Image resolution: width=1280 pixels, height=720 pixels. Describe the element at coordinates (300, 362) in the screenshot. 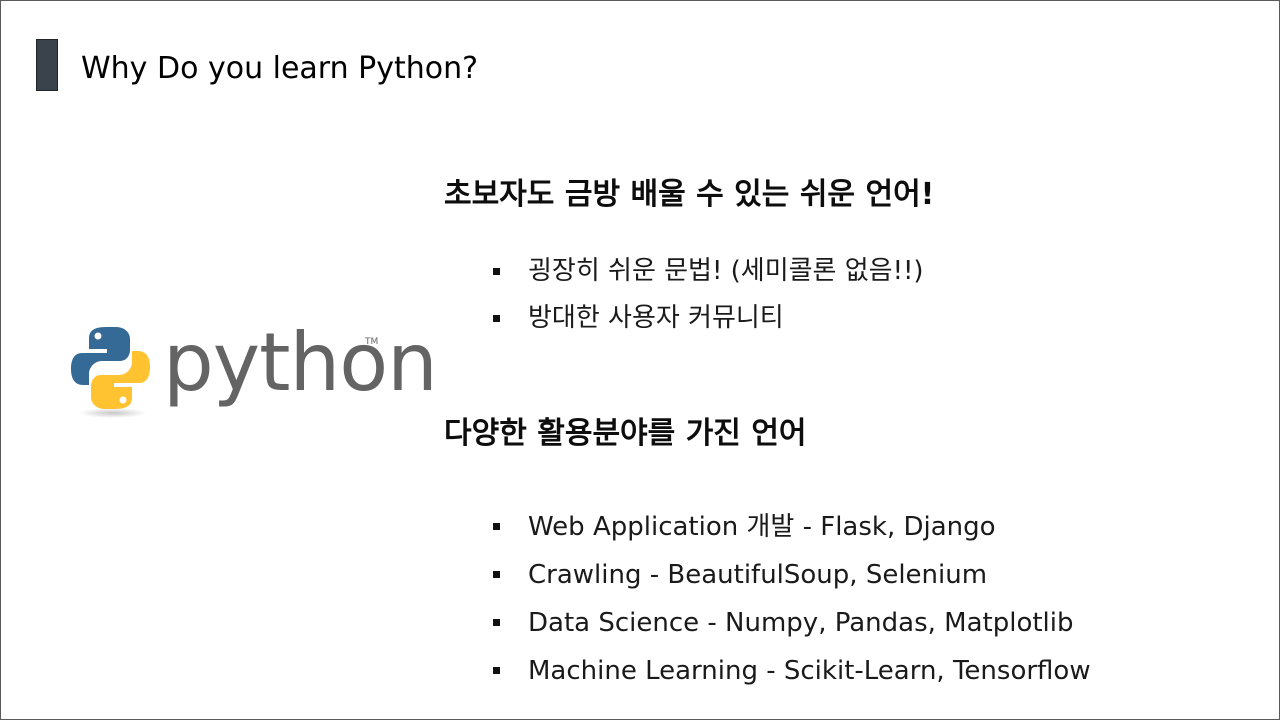

I see `python-wordmark: python` at that location.